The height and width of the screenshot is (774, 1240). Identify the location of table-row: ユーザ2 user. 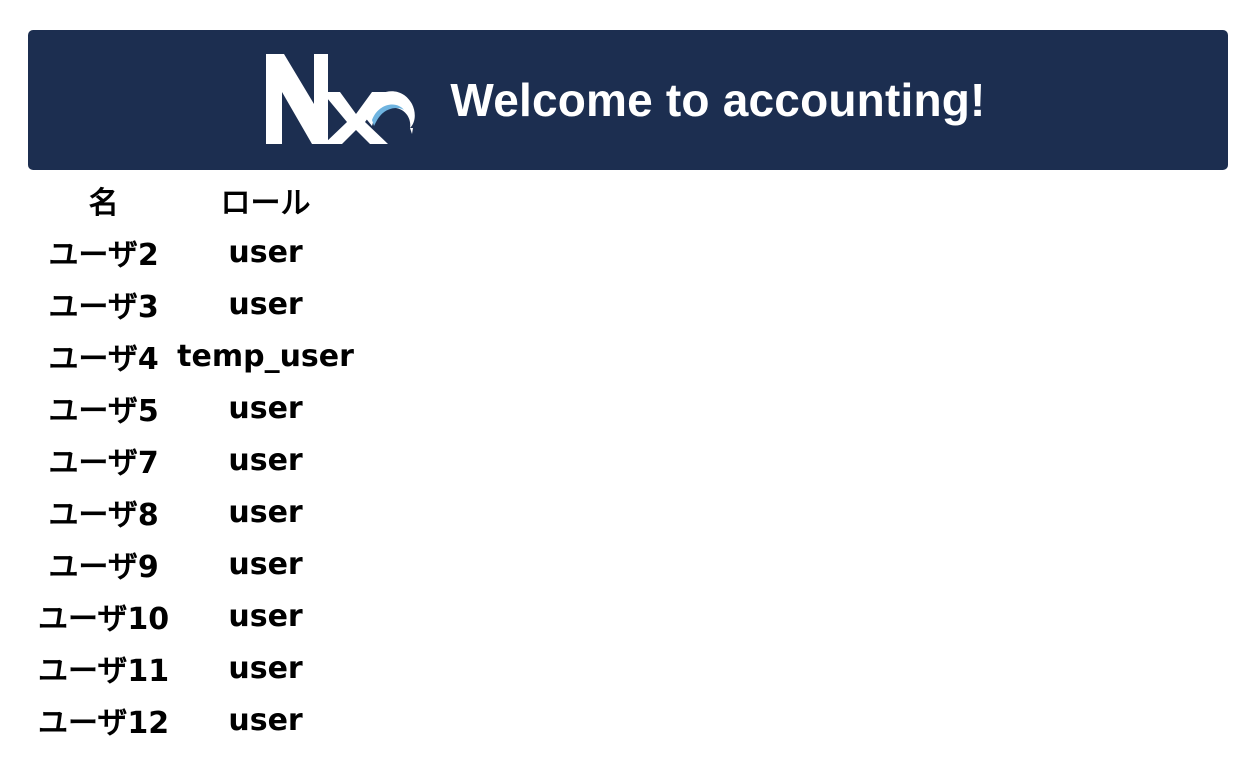
(196, 252).